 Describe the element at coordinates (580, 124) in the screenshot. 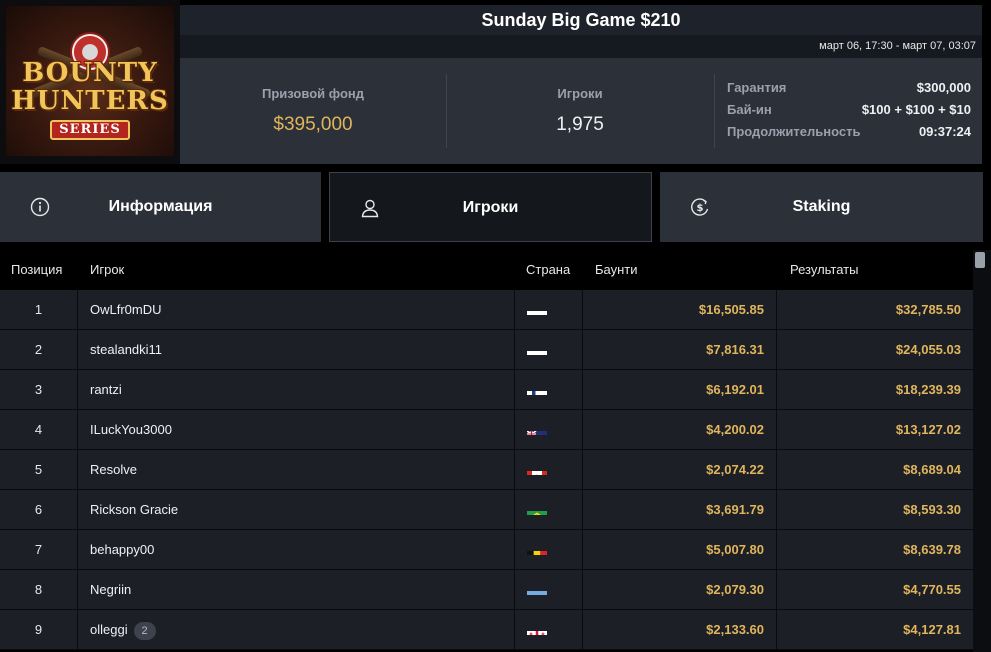

I see `players-value: 1,975` at that location.